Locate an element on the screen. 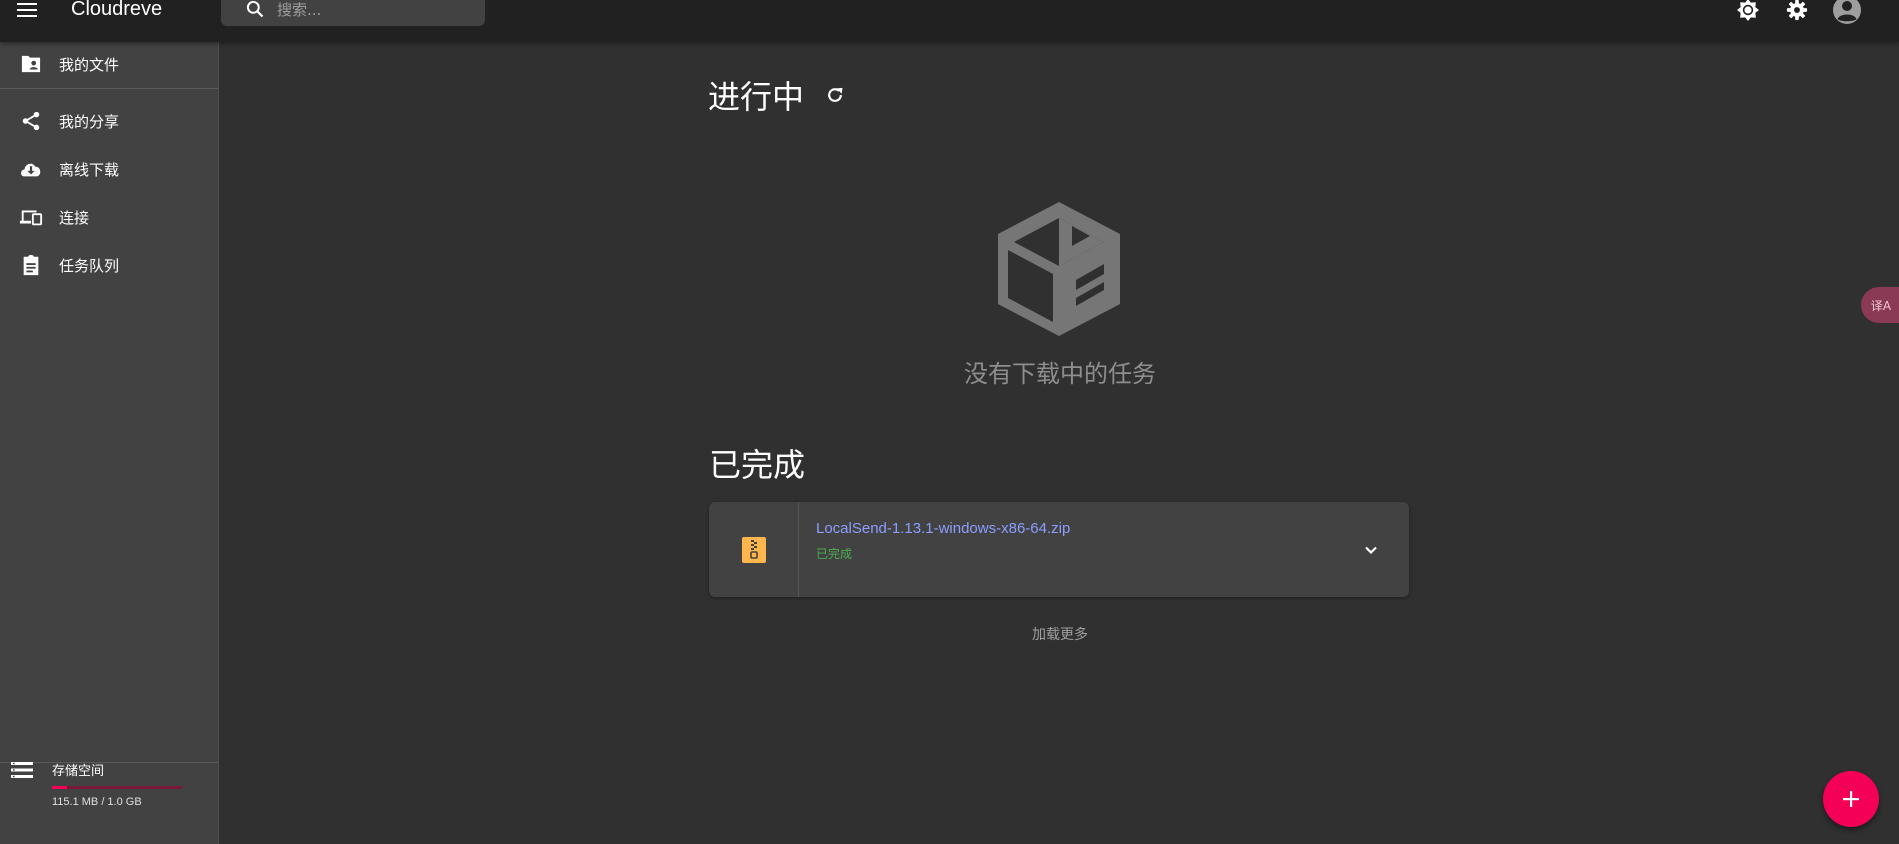 This screenshot has width=1899, height=844. sidebar-divider is located at coordinates (109, 88).